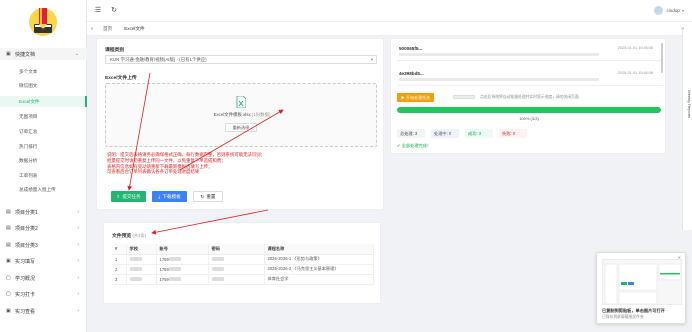  I want to click on upload-icon: ⇪, so click(118, 196).